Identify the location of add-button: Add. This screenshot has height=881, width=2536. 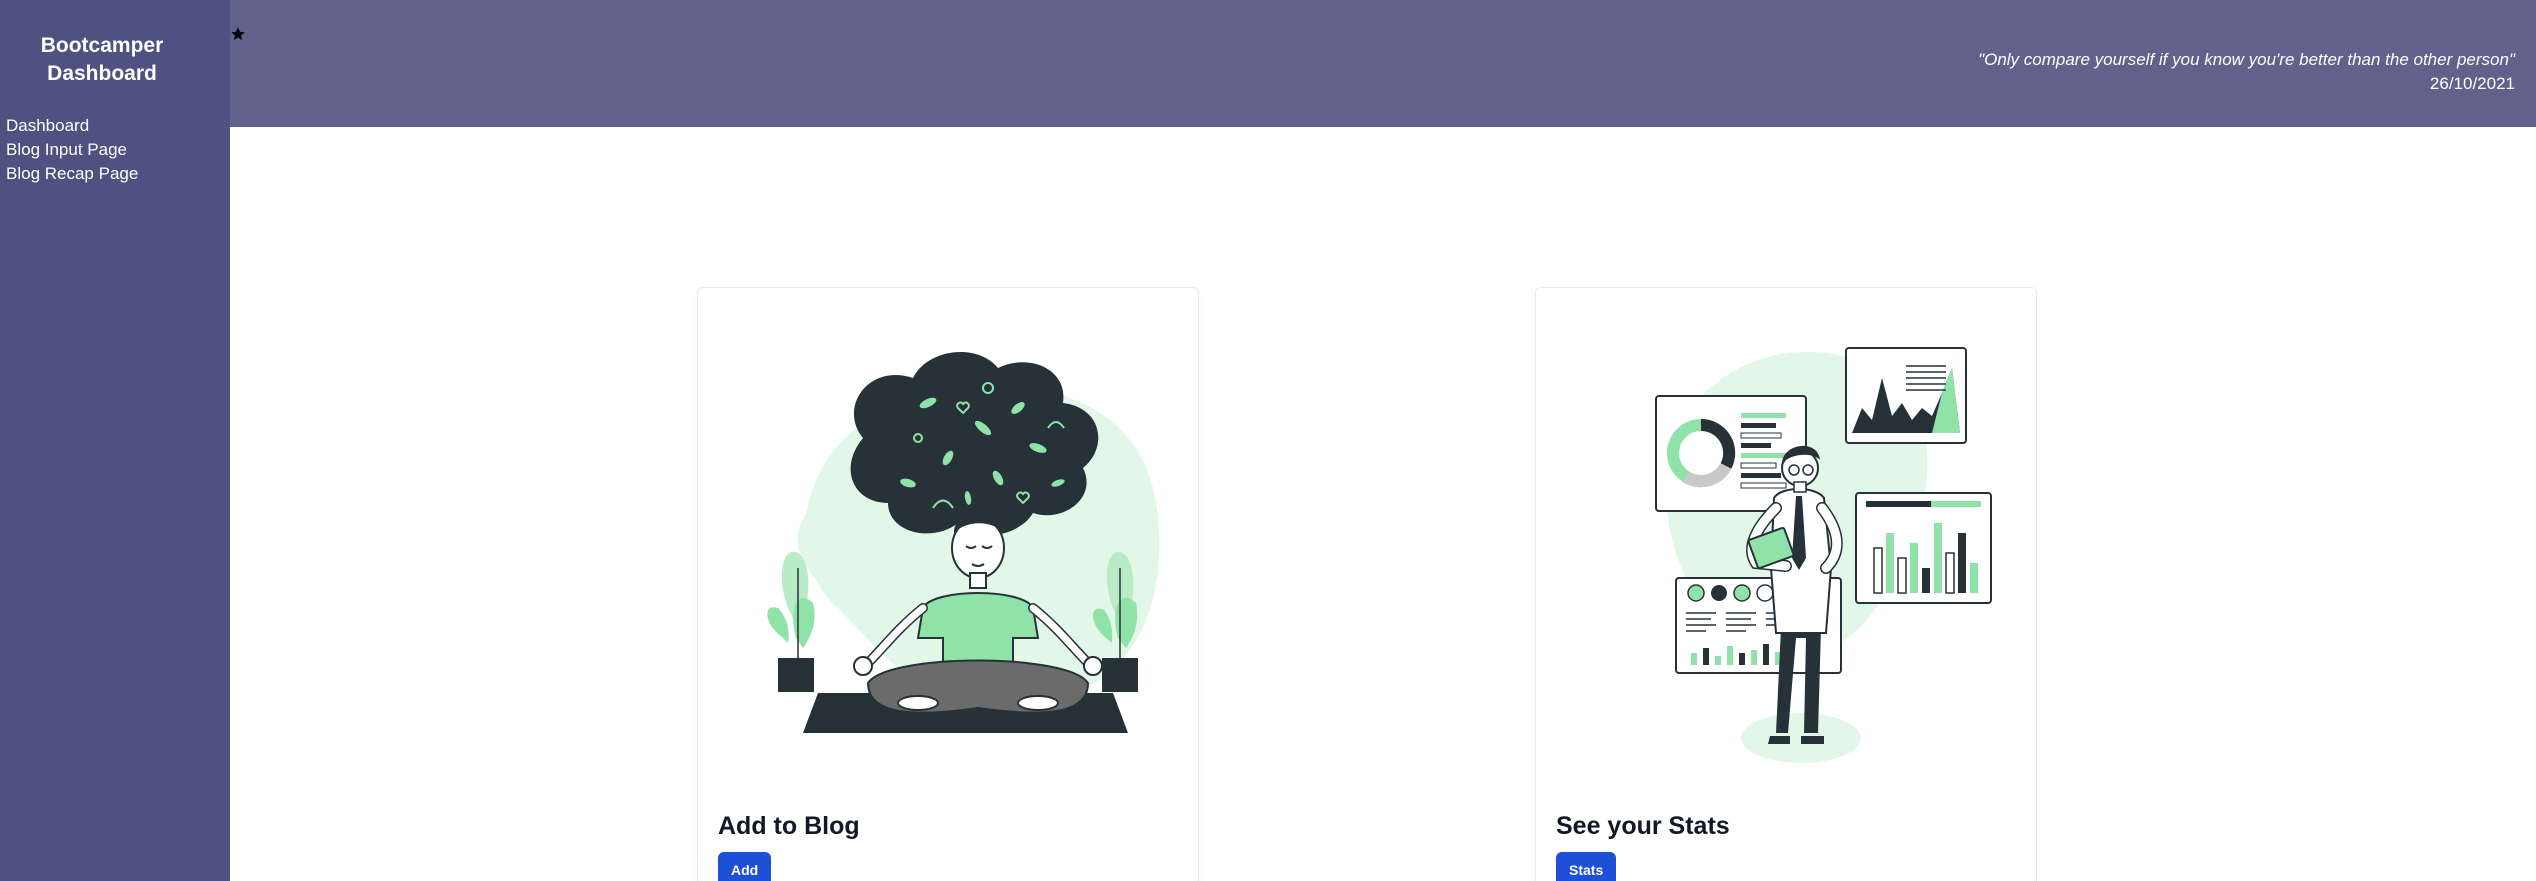
(745, 866).